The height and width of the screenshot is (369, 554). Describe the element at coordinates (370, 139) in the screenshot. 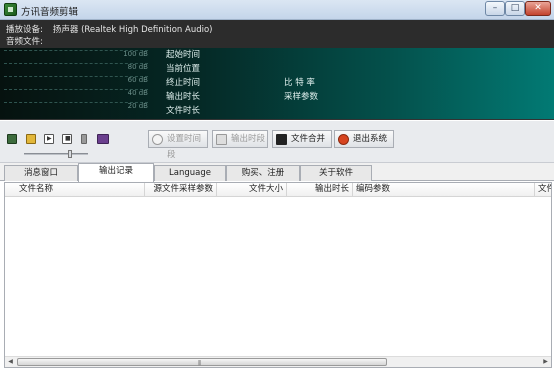

I see `exit-label: 退出系统` at that location.